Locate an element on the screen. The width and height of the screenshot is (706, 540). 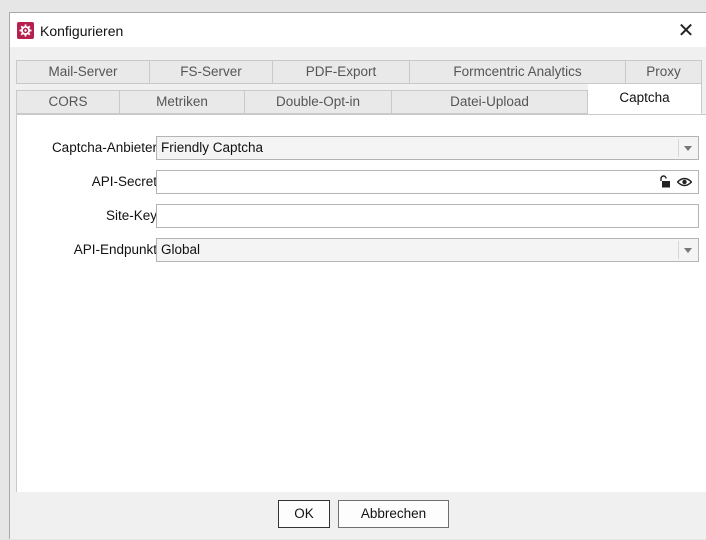
tab-cors: CORS is located at coordinates (68, 102).